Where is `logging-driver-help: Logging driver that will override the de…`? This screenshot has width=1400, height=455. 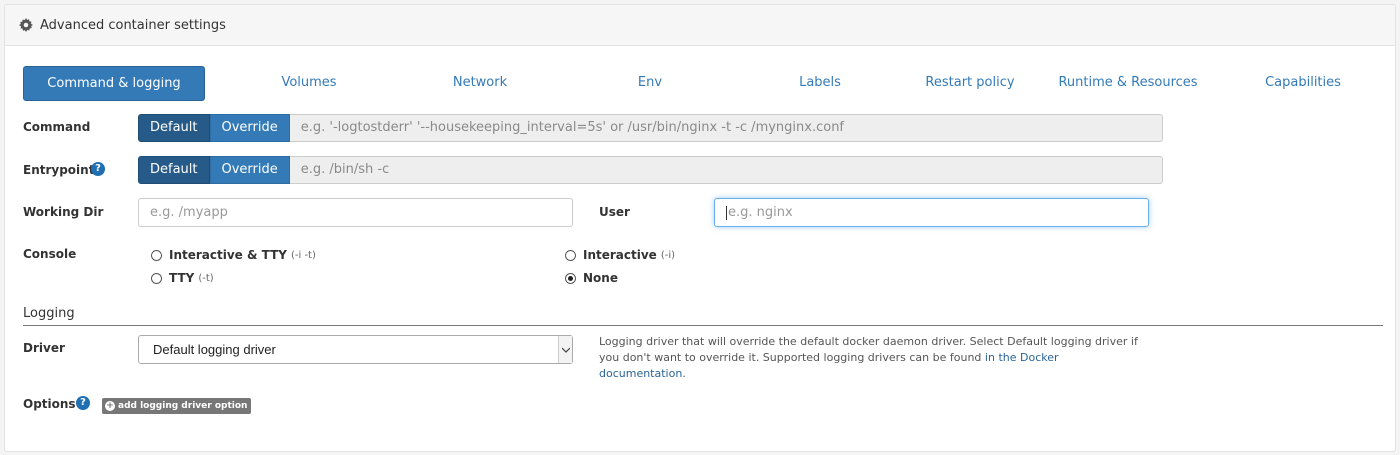
logging-driver-help: Logging driver that will override the de… is located at coordinates (869, 358).